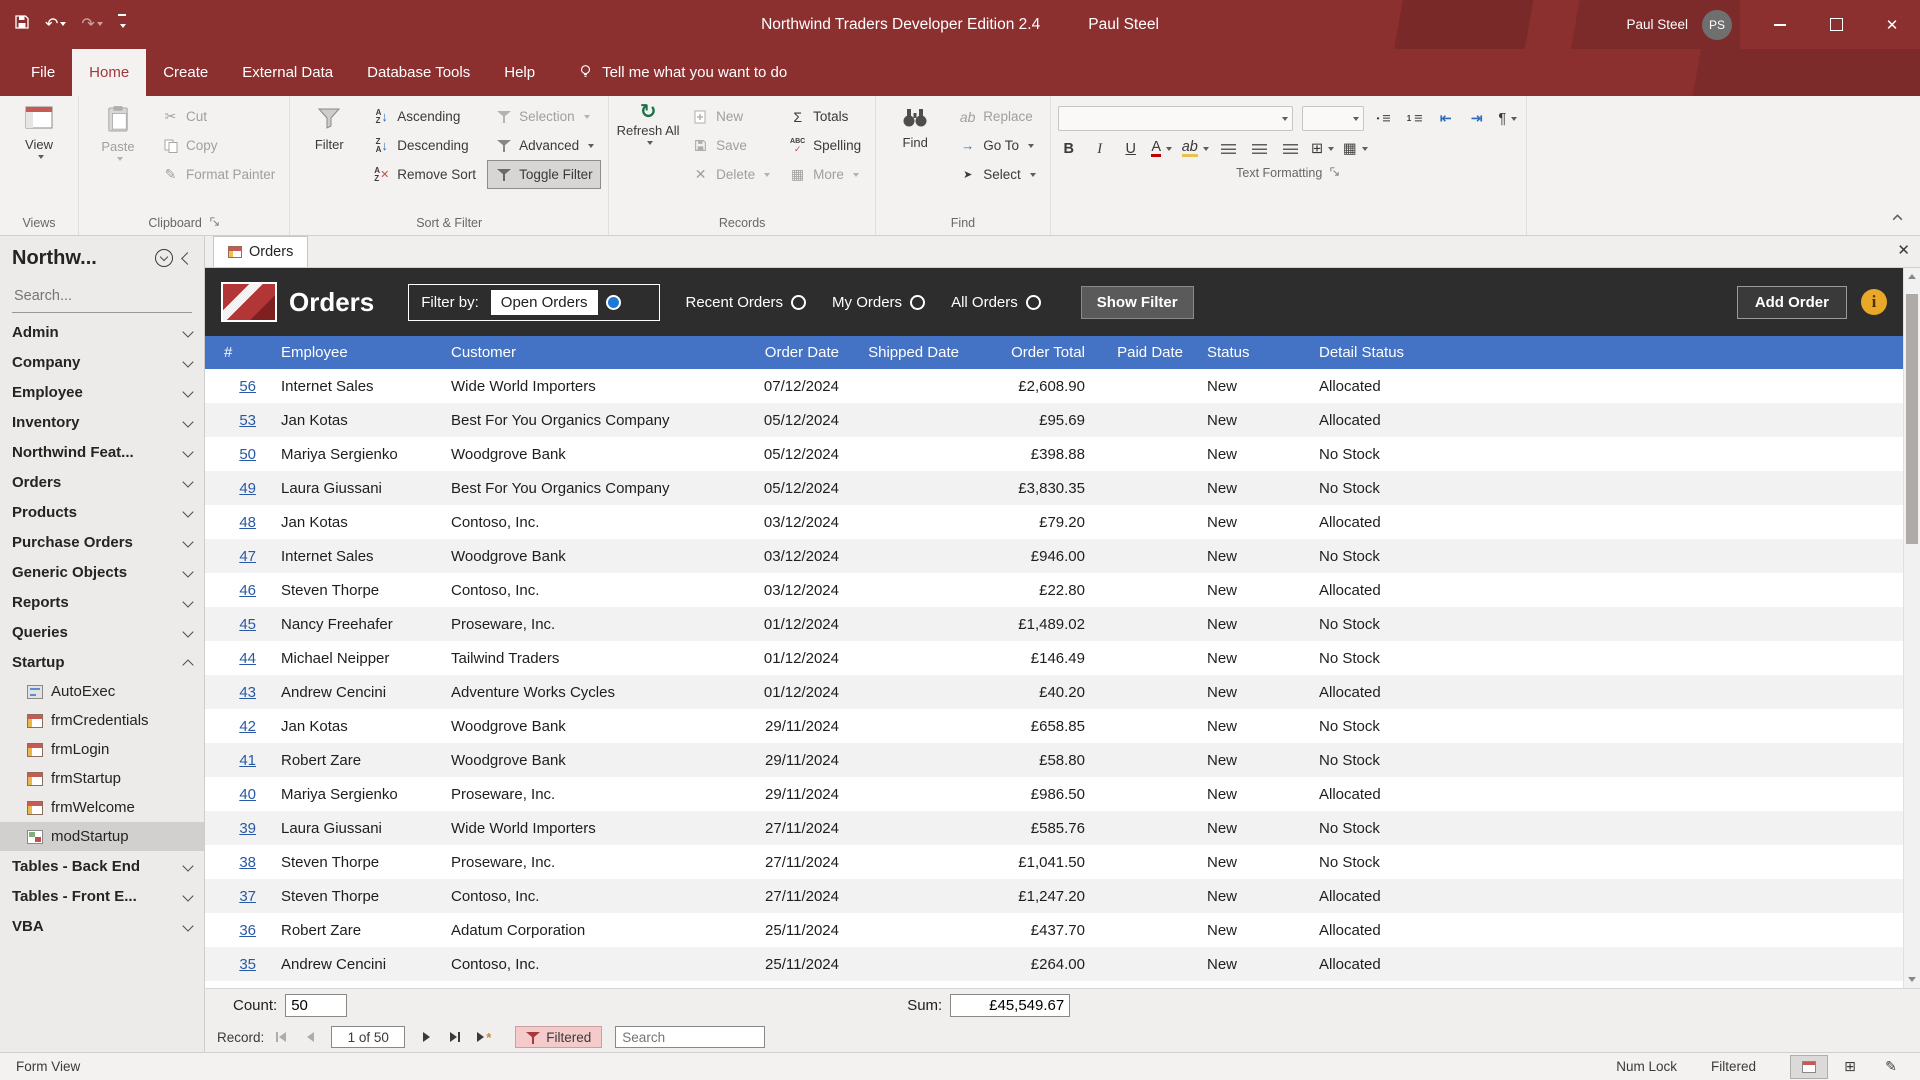 The width and height of the screenshot is (1920, 1080). What do you see at coordinates (1069, 149) in the screenshot?
I see `bold-button: B` at bounding box center [1069, 149].